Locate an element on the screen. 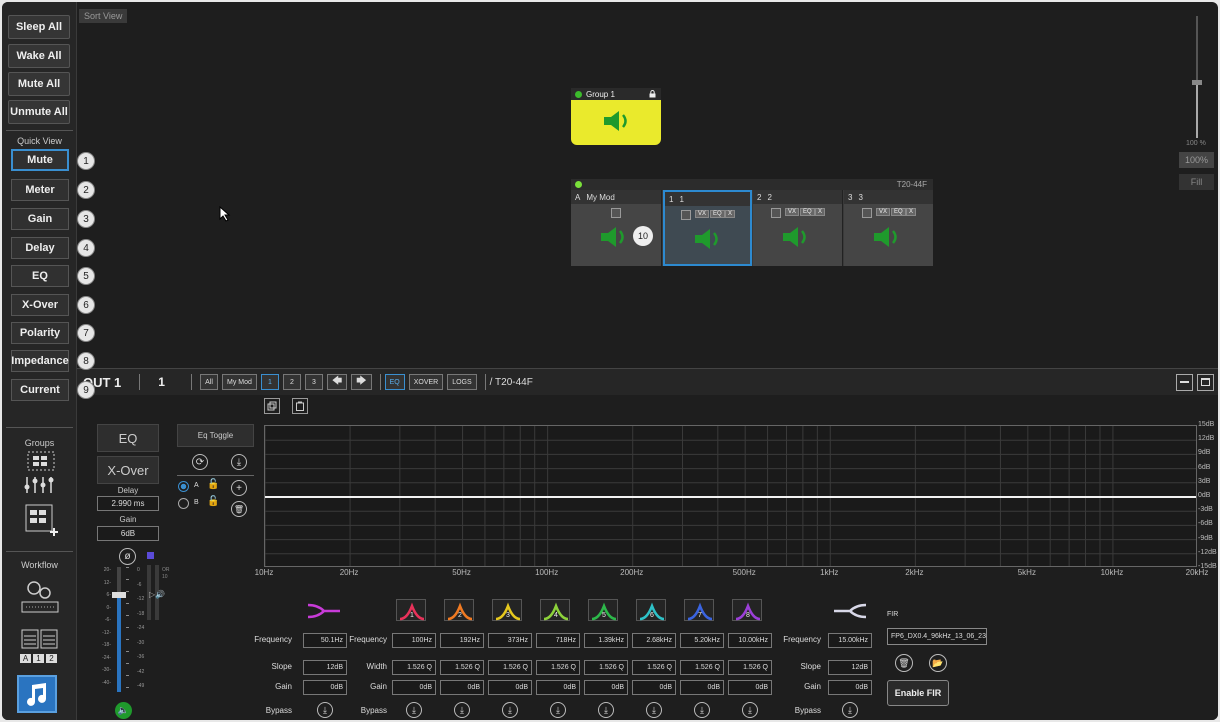 This screenshot has width=1220, height=722. music-app-button is located at coordinates (37, 694).